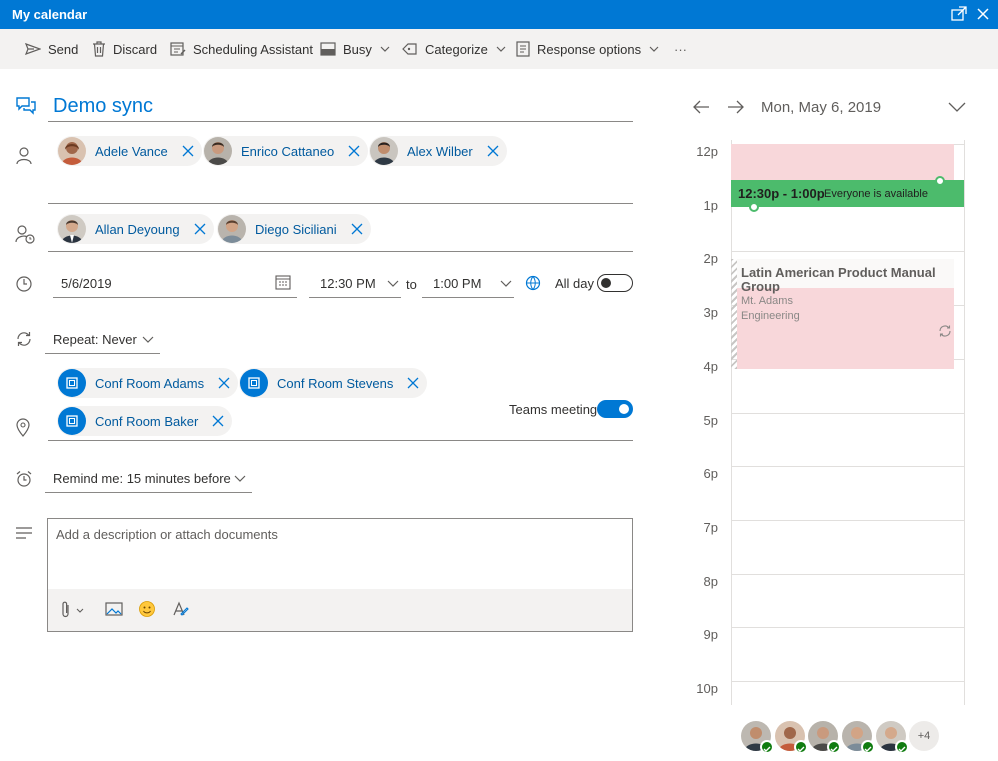 The height and width of the screenshot is (761, 998). What do you see at coordinates (114, 610) in the screenshot?
I see `image-icon` at bounding box center [114, 610].